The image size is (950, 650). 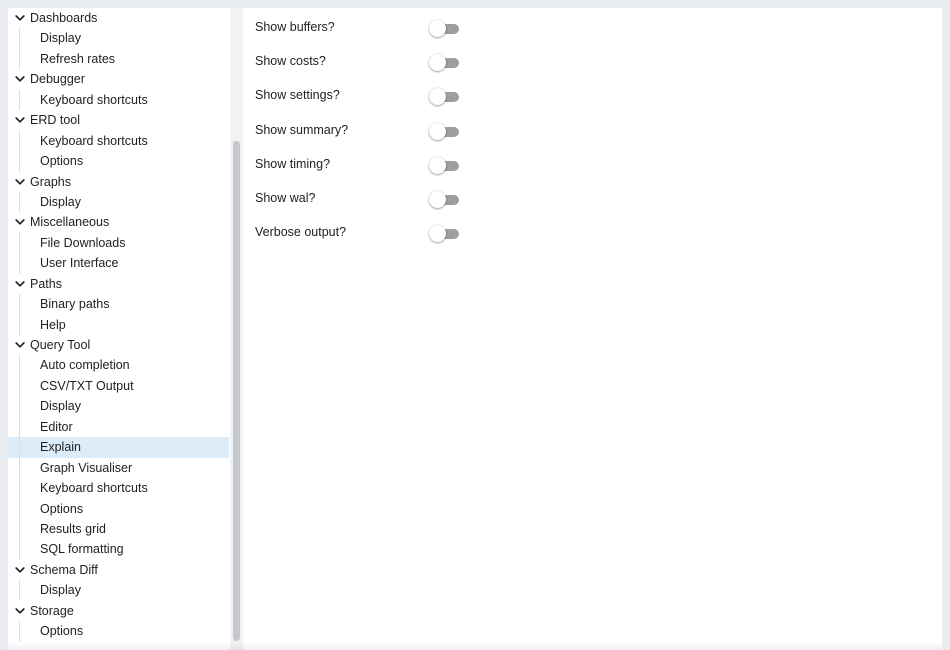 What do you see at coordinates (79, 263) in the screenshot?
I see `tree-item-label: User Interface` at bounding box center [79, 263].